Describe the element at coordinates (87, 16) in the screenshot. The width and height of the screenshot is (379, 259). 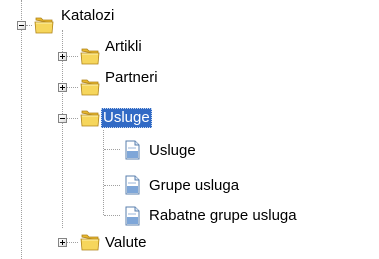
I see `tree-node-label: Katalozi` at that location.